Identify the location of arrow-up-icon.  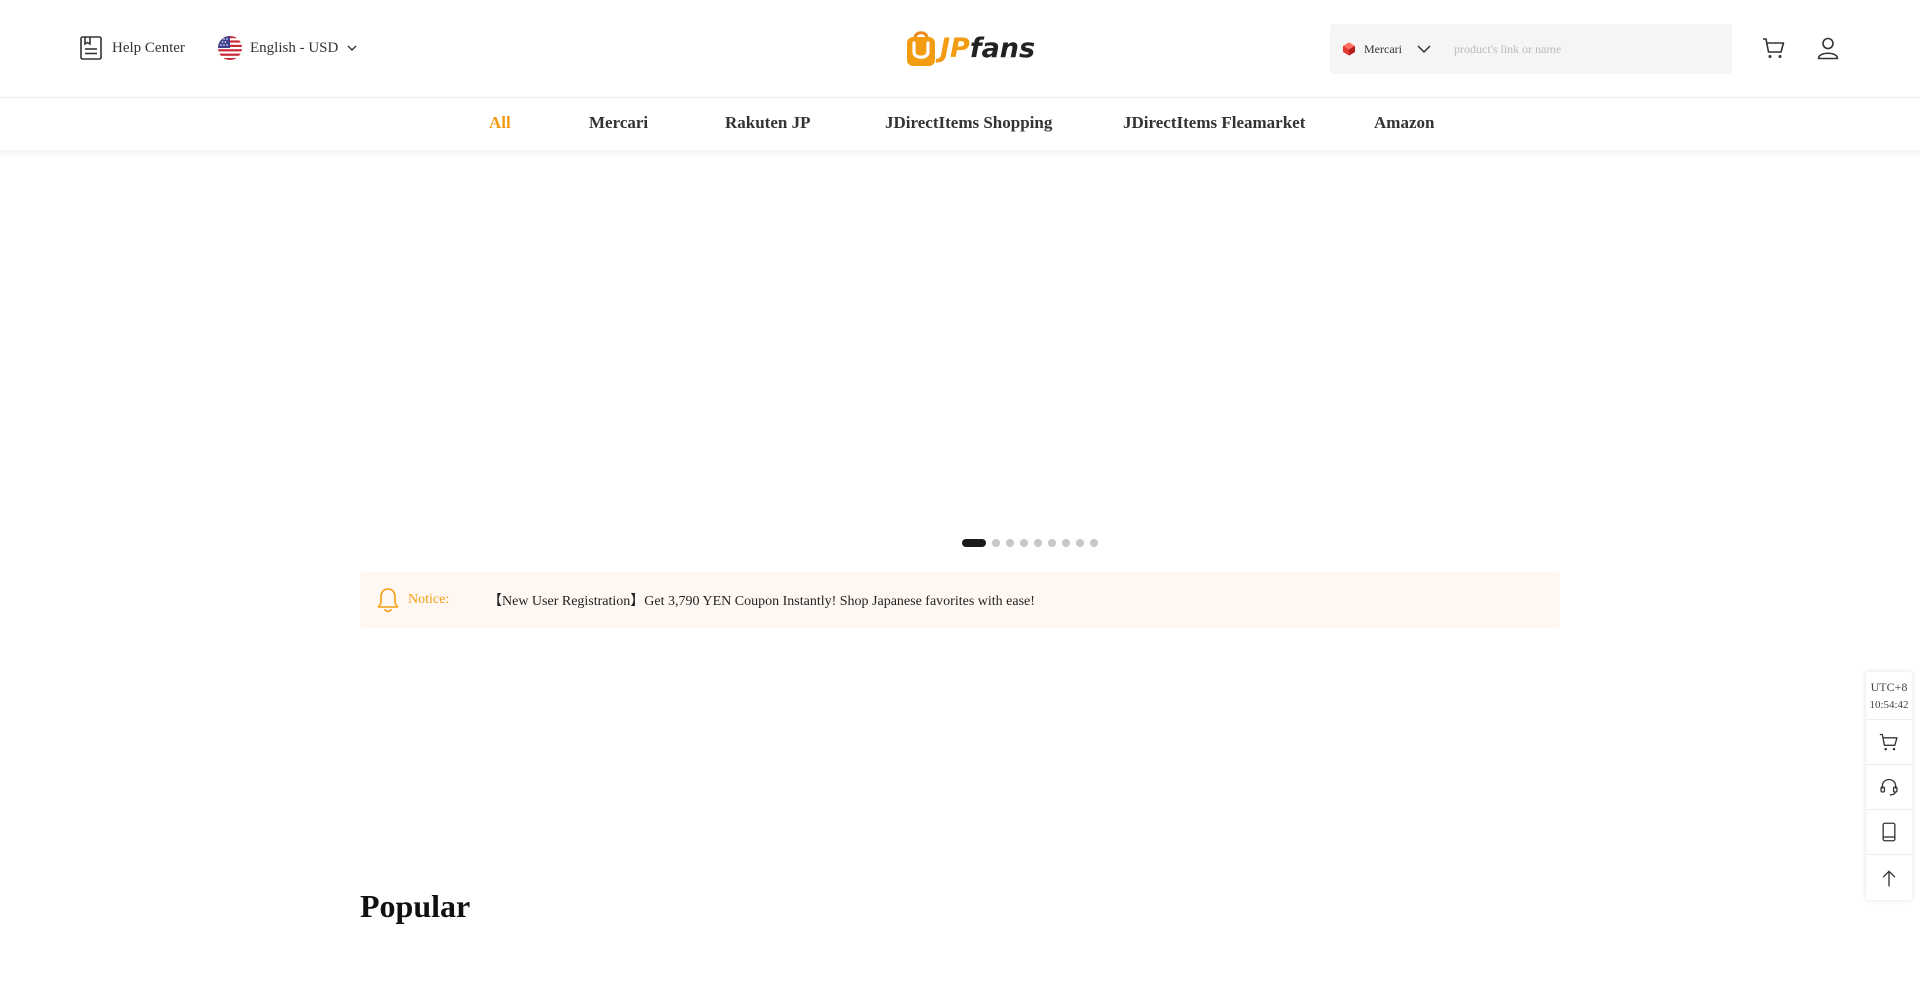
(1889, 877).